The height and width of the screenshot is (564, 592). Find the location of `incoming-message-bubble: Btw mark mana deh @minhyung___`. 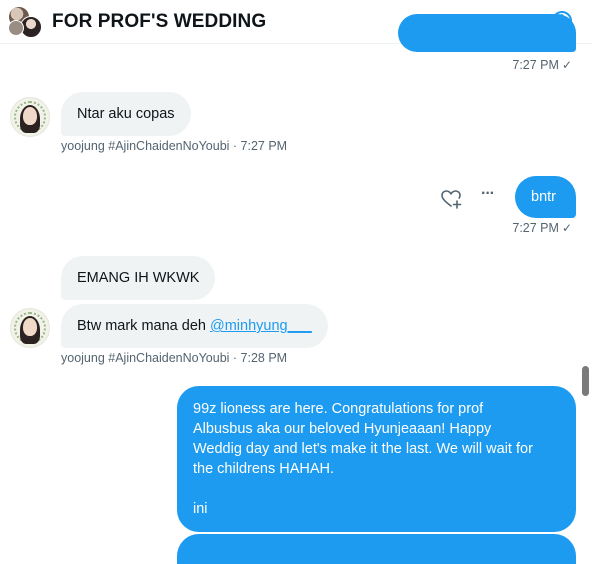

incoming-message-bubble: Btw mark mana deh @minhyung___ is located at coordinates (194, 326).